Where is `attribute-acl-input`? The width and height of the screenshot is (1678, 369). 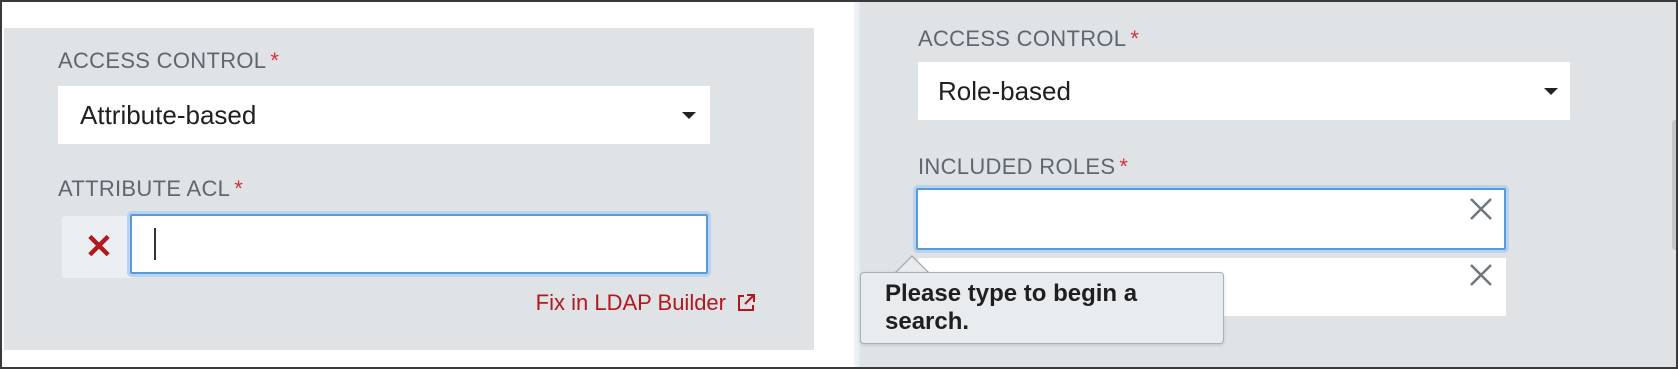 attribute-acl-input is located at coordinates (419, 244).